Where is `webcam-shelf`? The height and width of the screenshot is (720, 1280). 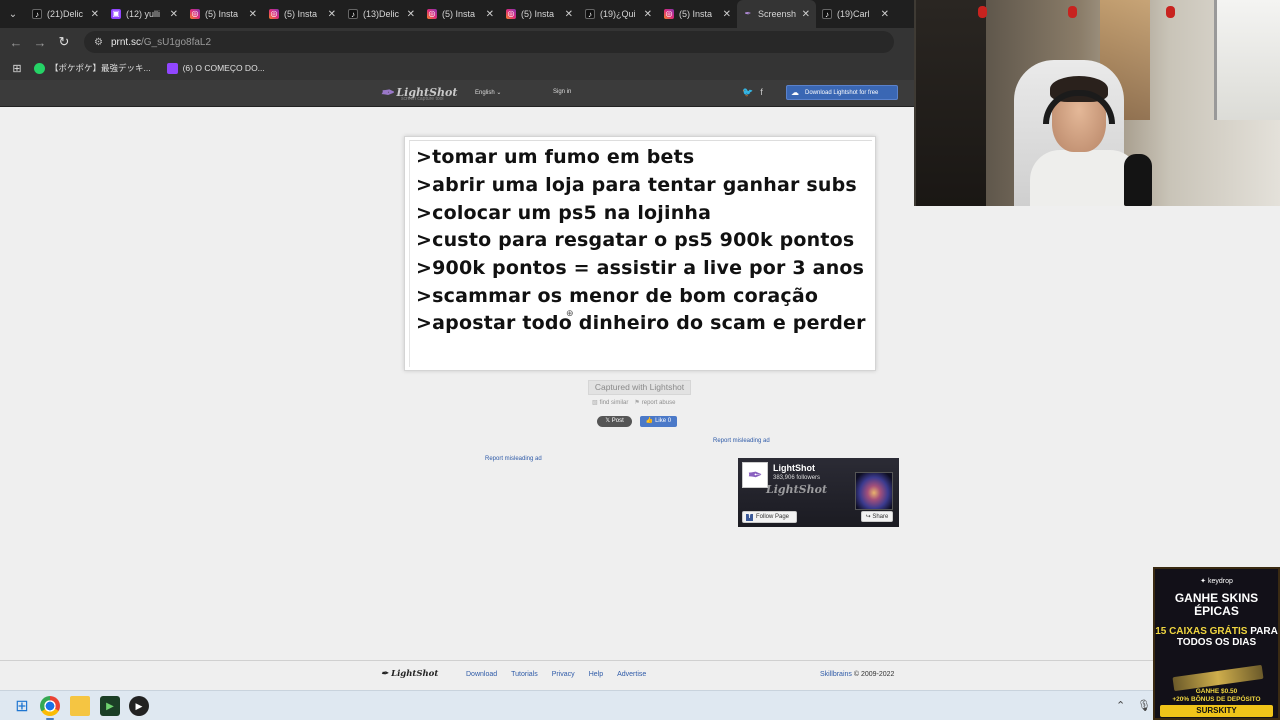 webcam-shelf is located at coordinates (951, 103).